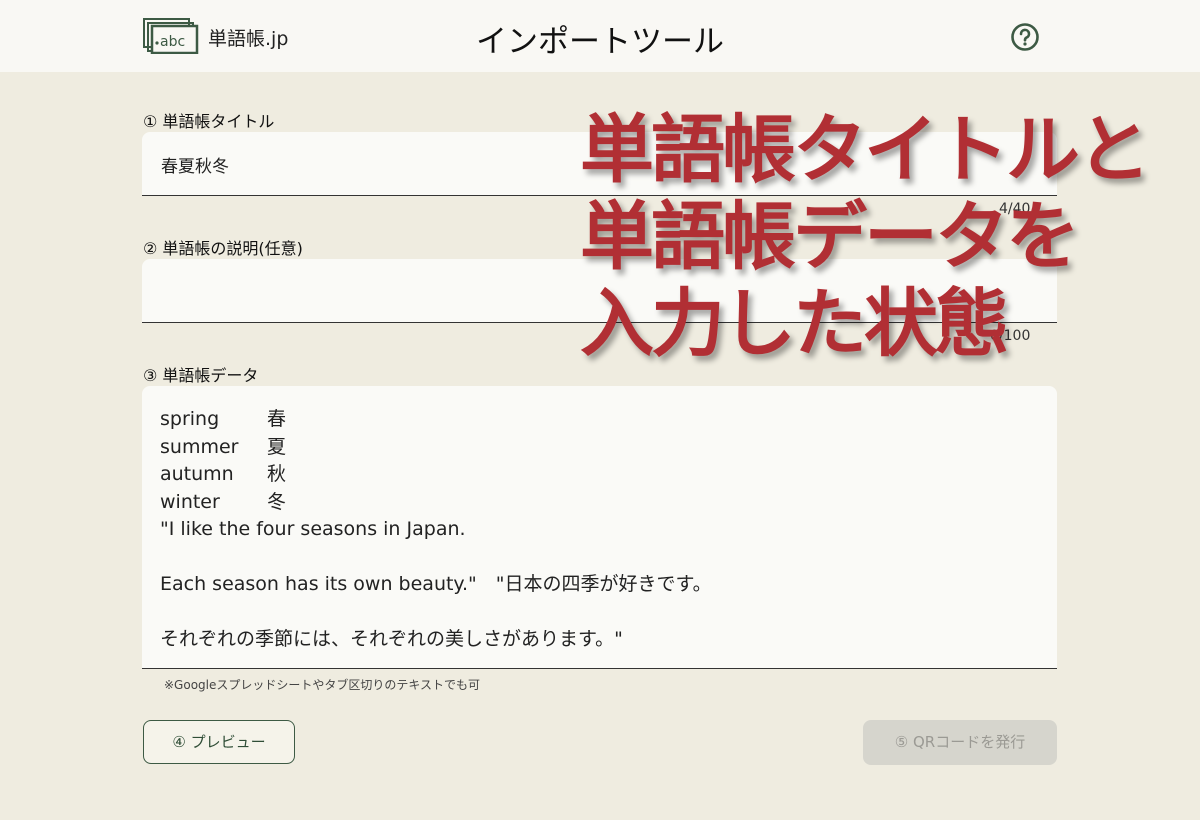  I want to click on description-label: ② 単語帳の説明(任意), so click(223, 248).